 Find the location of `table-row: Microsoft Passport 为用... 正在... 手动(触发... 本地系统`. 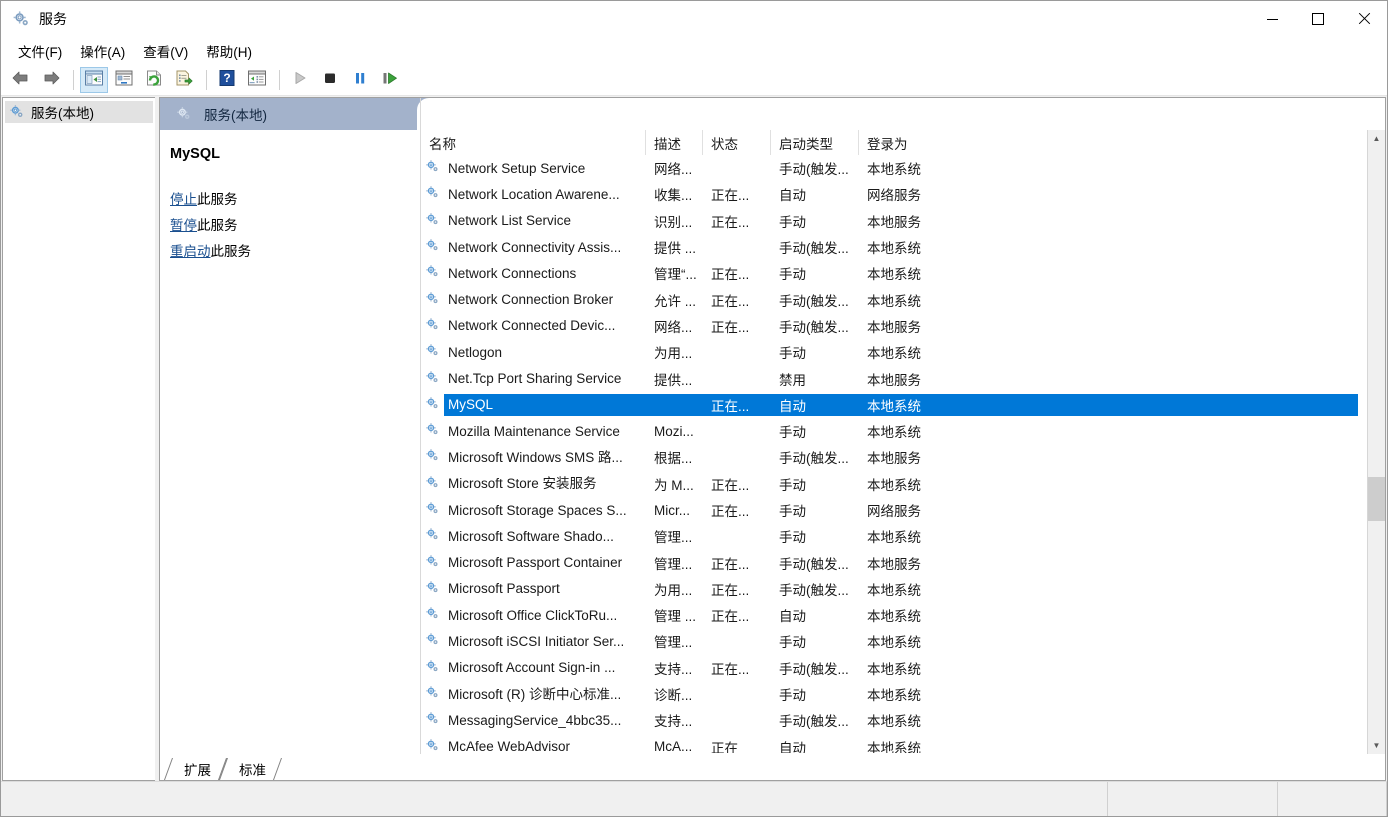

table-row: Microsoft Passport 为用... 正在... 手动(触发... 本地系统 is located at coordinates (891, 589).